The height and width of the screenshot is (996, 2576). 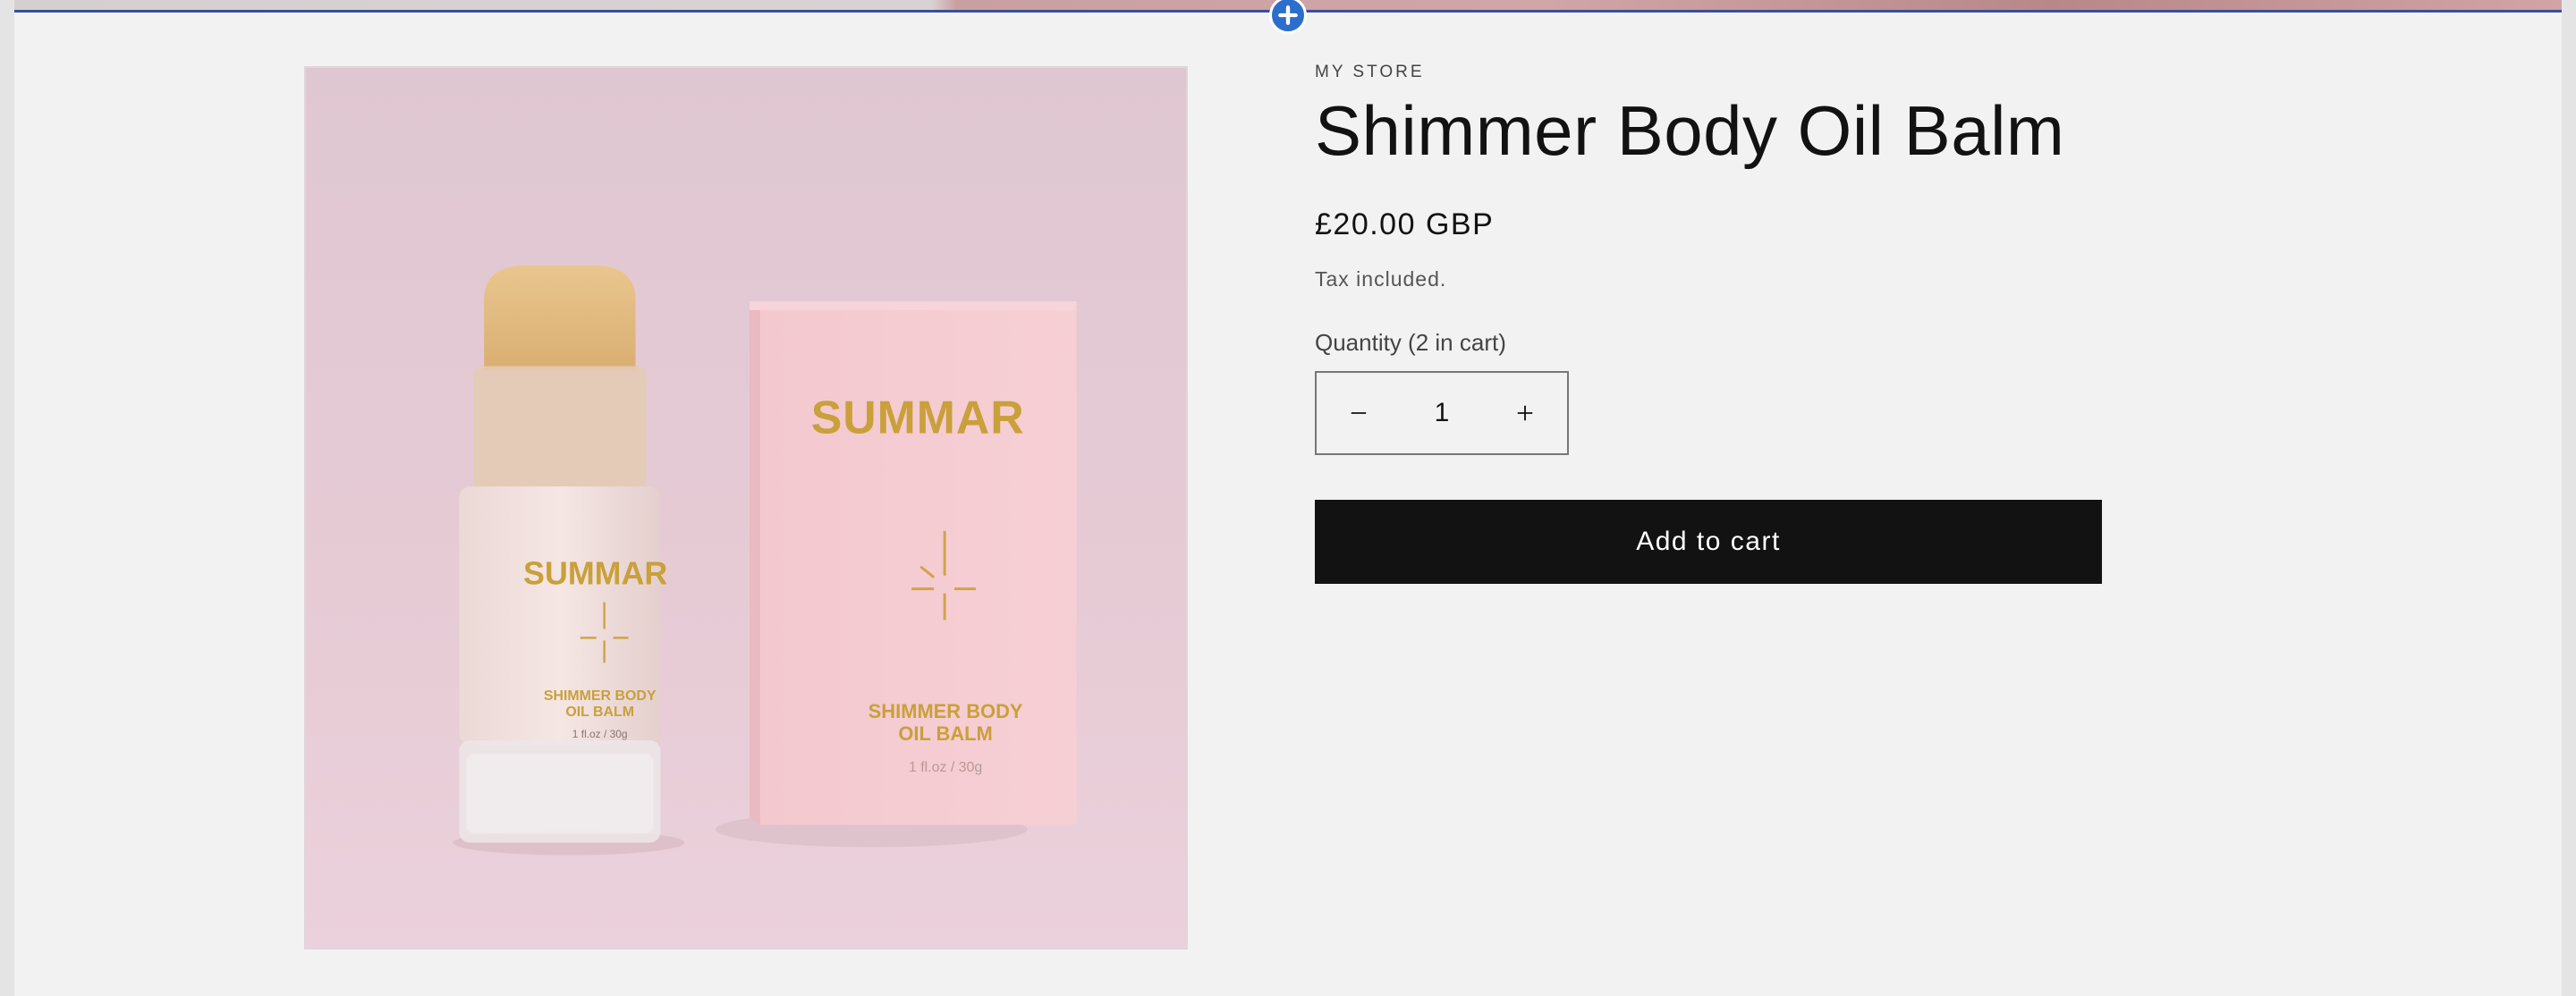 I want to click on quantity-decrease-button, so click(x=1359, y=413).